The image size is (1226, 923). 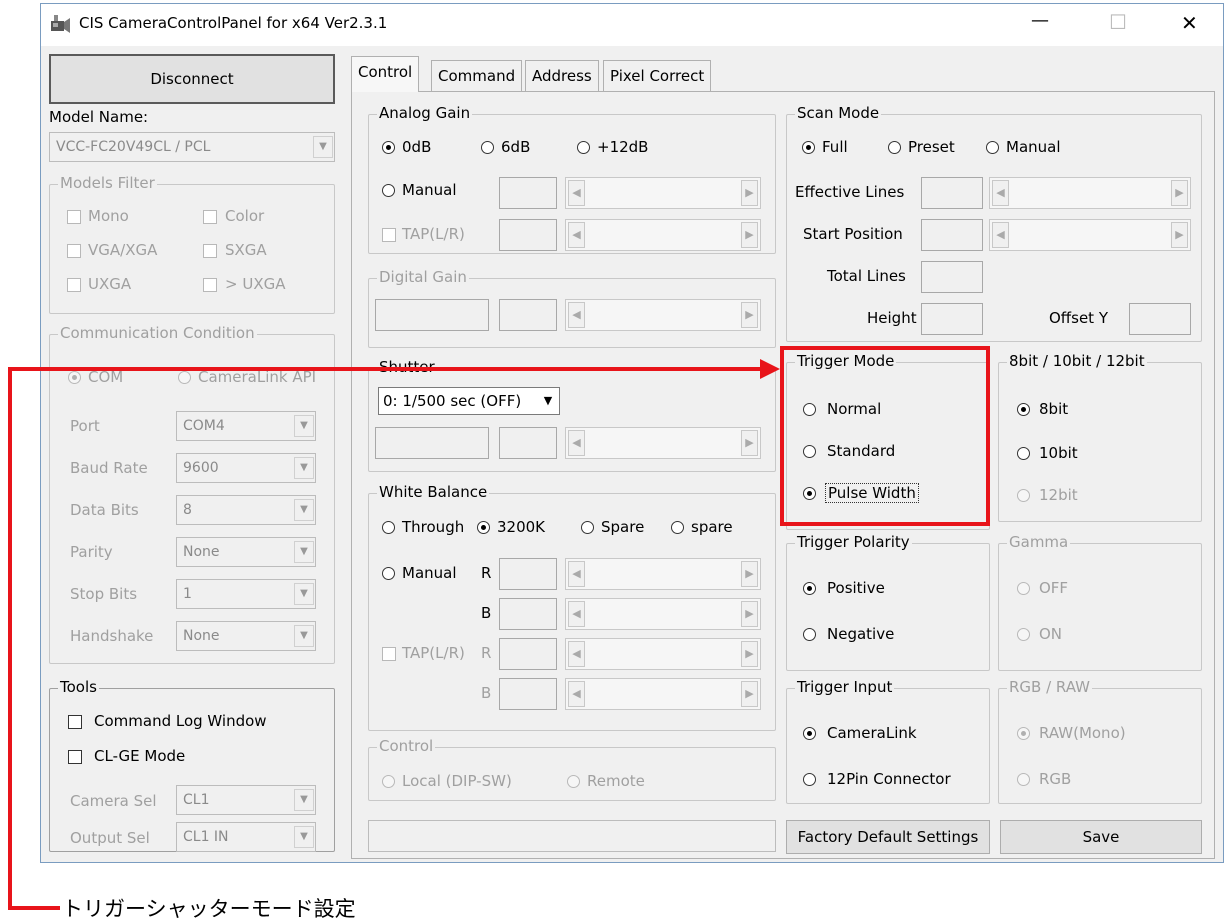 What do you see at coordinates (483, 527) in the screenshot?
I see `wb-3200k-radio` at bounding box center [483, 527].